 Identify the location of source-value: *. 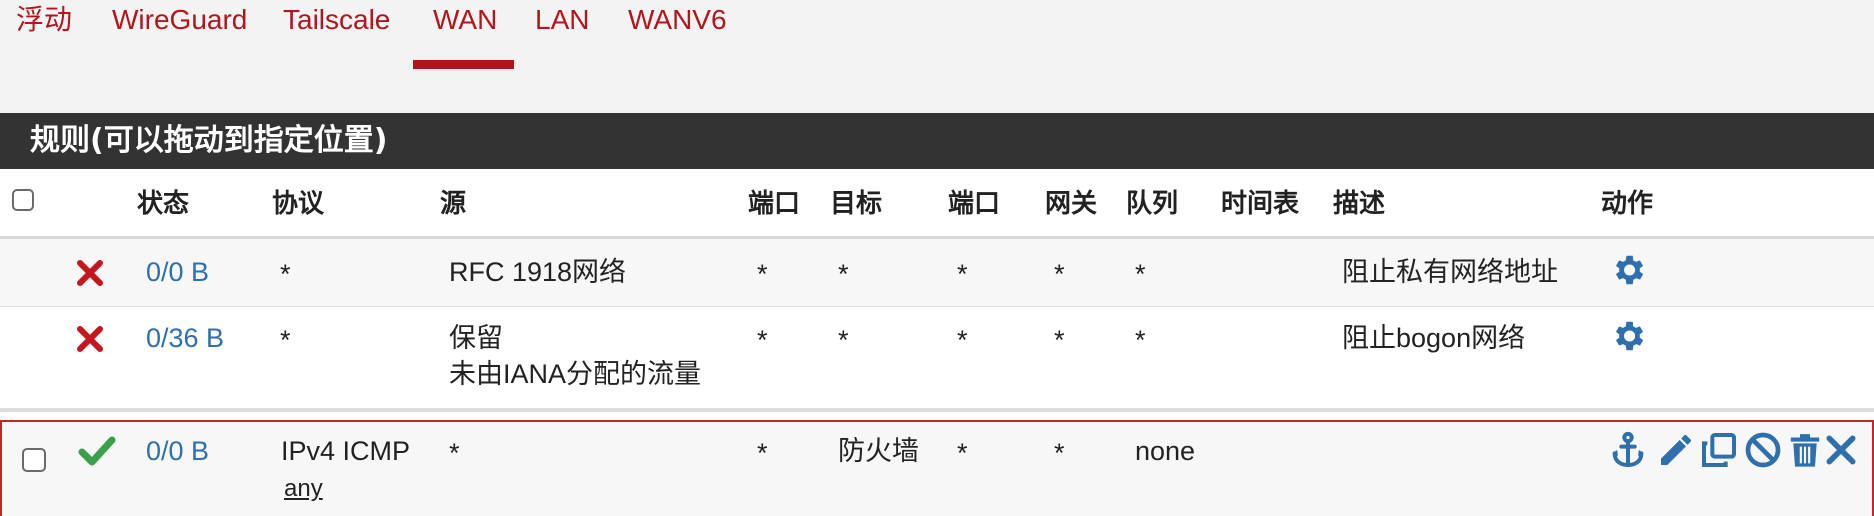
(454, 453).